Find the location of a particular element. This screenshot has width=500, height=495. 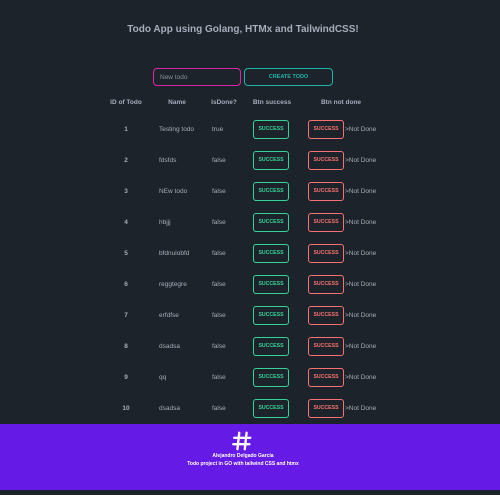

todo-id: 9 is located at coordinates (126, 377).